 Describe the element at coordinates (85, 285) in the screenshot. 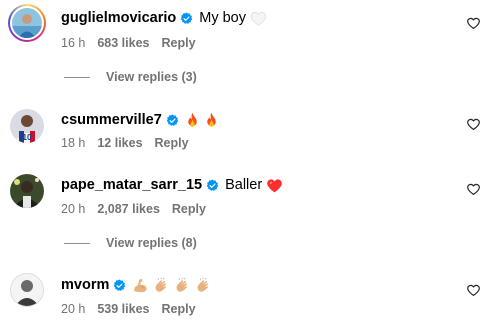

I see `comment-username: mvorm` at that location.